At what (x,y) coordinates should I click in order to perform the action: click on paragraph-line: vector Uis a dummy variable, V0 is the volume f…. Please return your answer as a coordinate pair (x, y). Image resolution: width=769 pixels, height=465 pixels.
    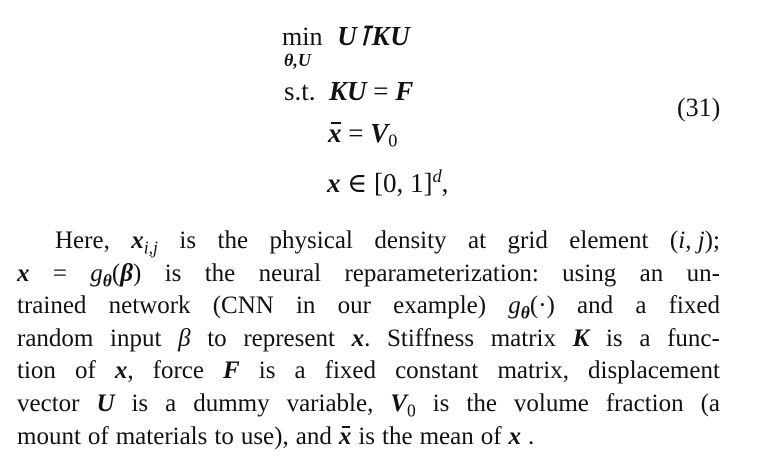
    Looking at the image, I should click on (368, 405).